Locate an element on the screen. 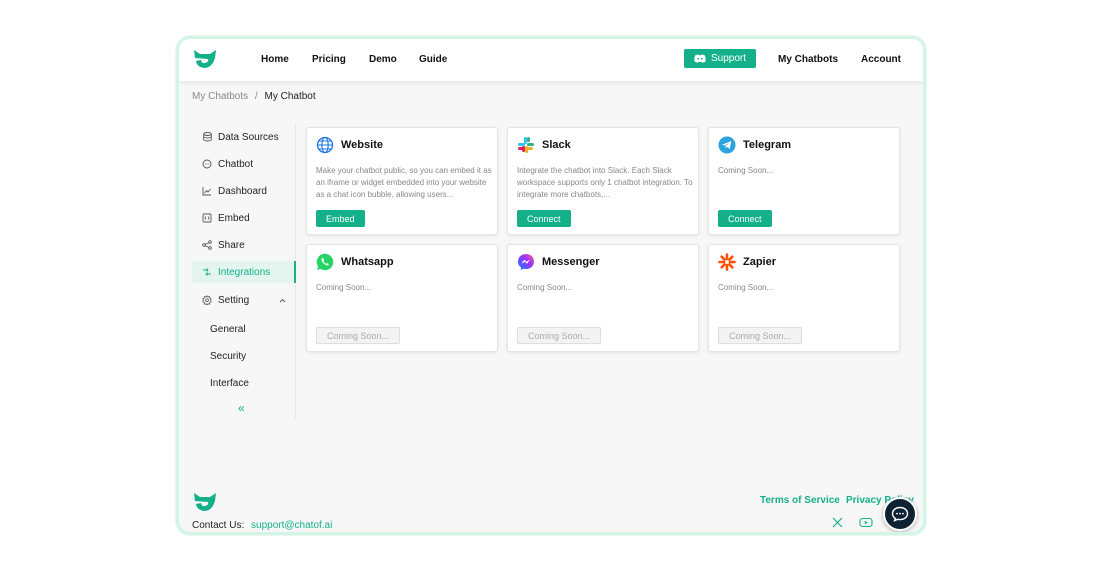  contact-us: Contact Us: support@chatof.ai is located at coordinates (262, 525).